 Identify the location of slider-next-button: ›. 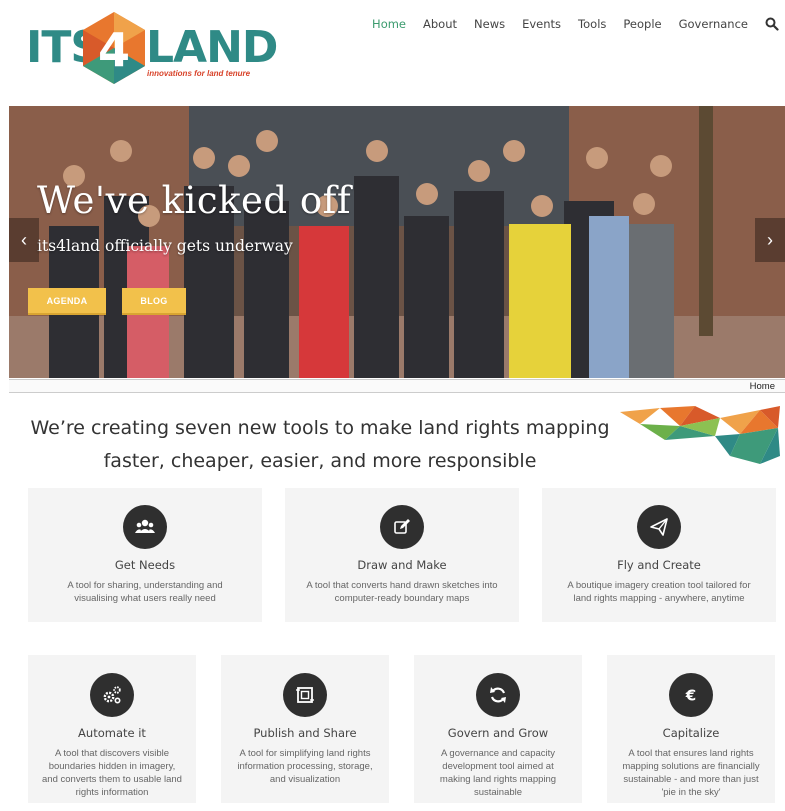
(770, 240).